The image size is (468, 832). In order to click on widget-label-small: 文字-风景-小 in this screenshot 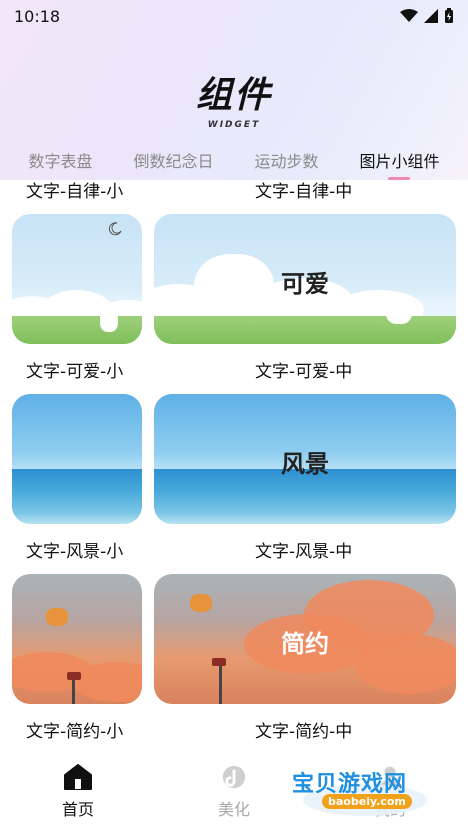, I will do `click(75, 552)`.